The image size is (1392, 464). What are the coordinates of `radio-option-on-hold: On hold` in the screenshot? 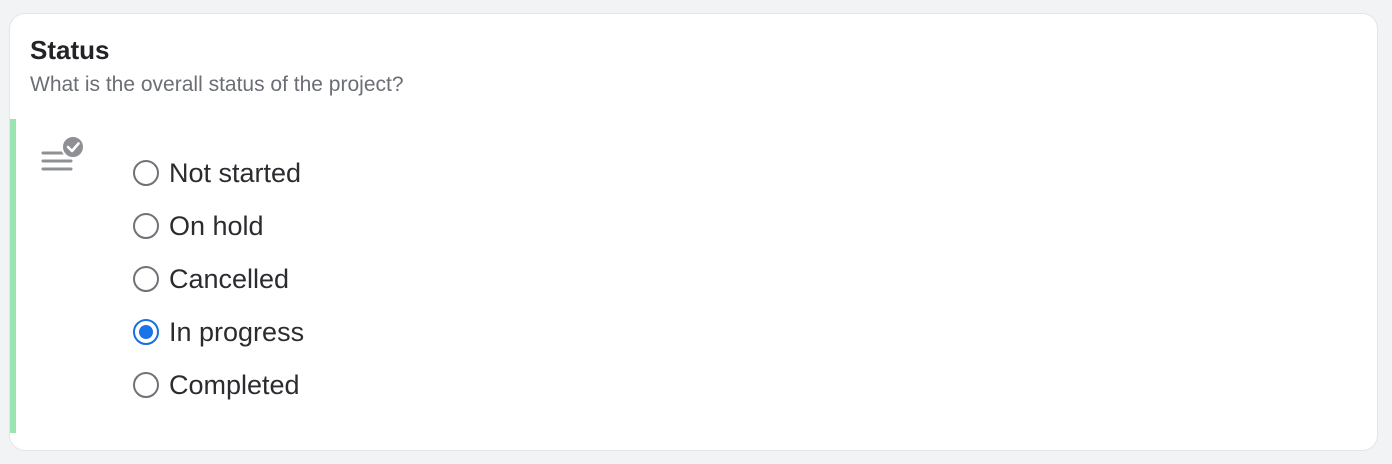 It's located at (218, 225).